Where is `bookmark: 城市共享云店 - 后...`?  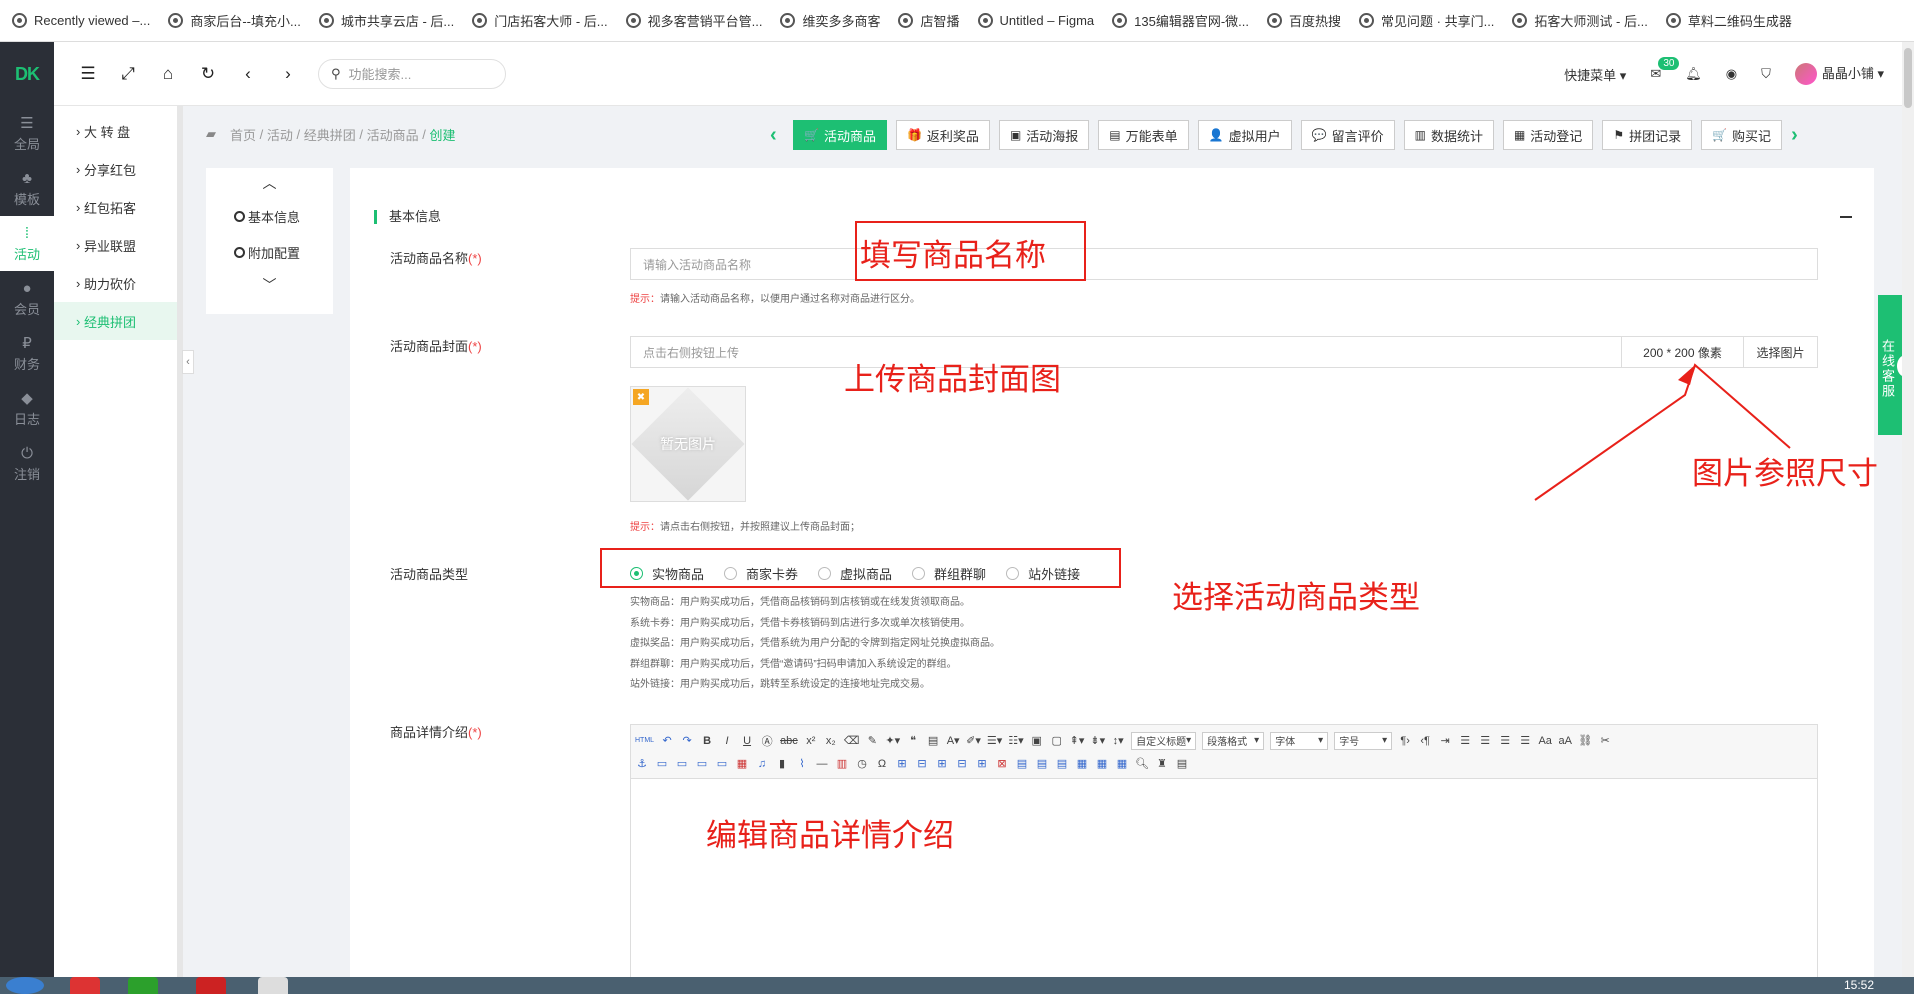 bookmark: 城市共享云店 - 后... is located at coordinates (395, 21).